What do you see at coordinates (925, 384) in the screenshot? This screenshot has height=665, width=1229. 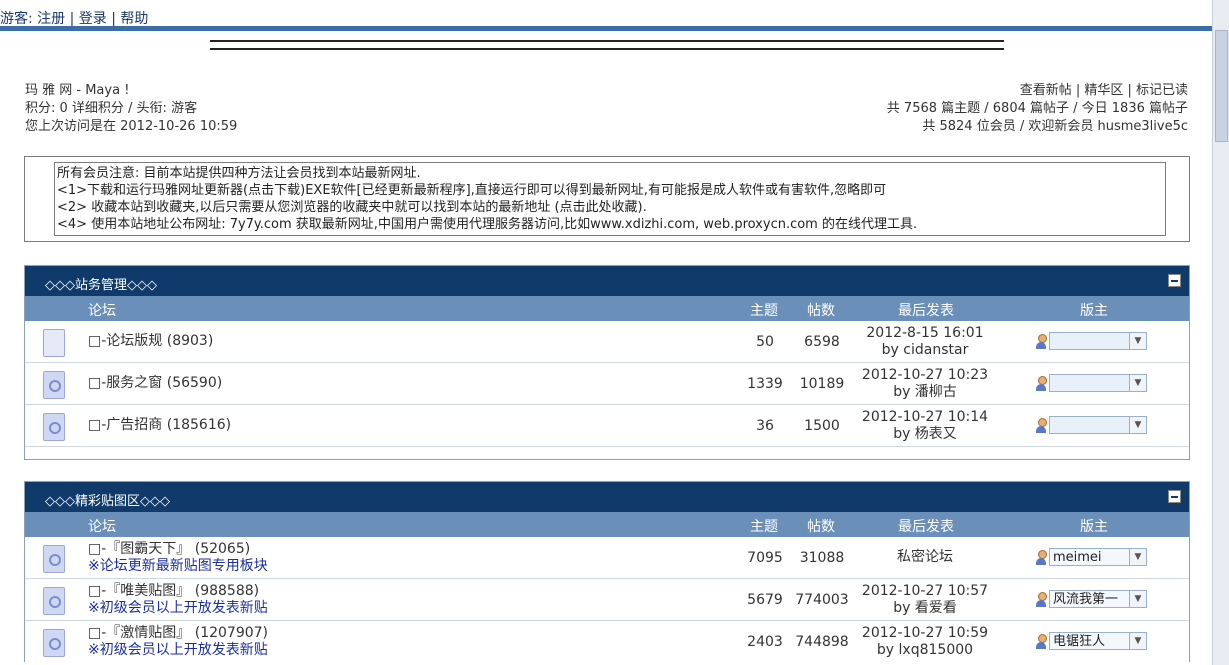 I see `last-post: 2012-10-27 10:23 by 潘柳古` at bounding box center [925, 384].